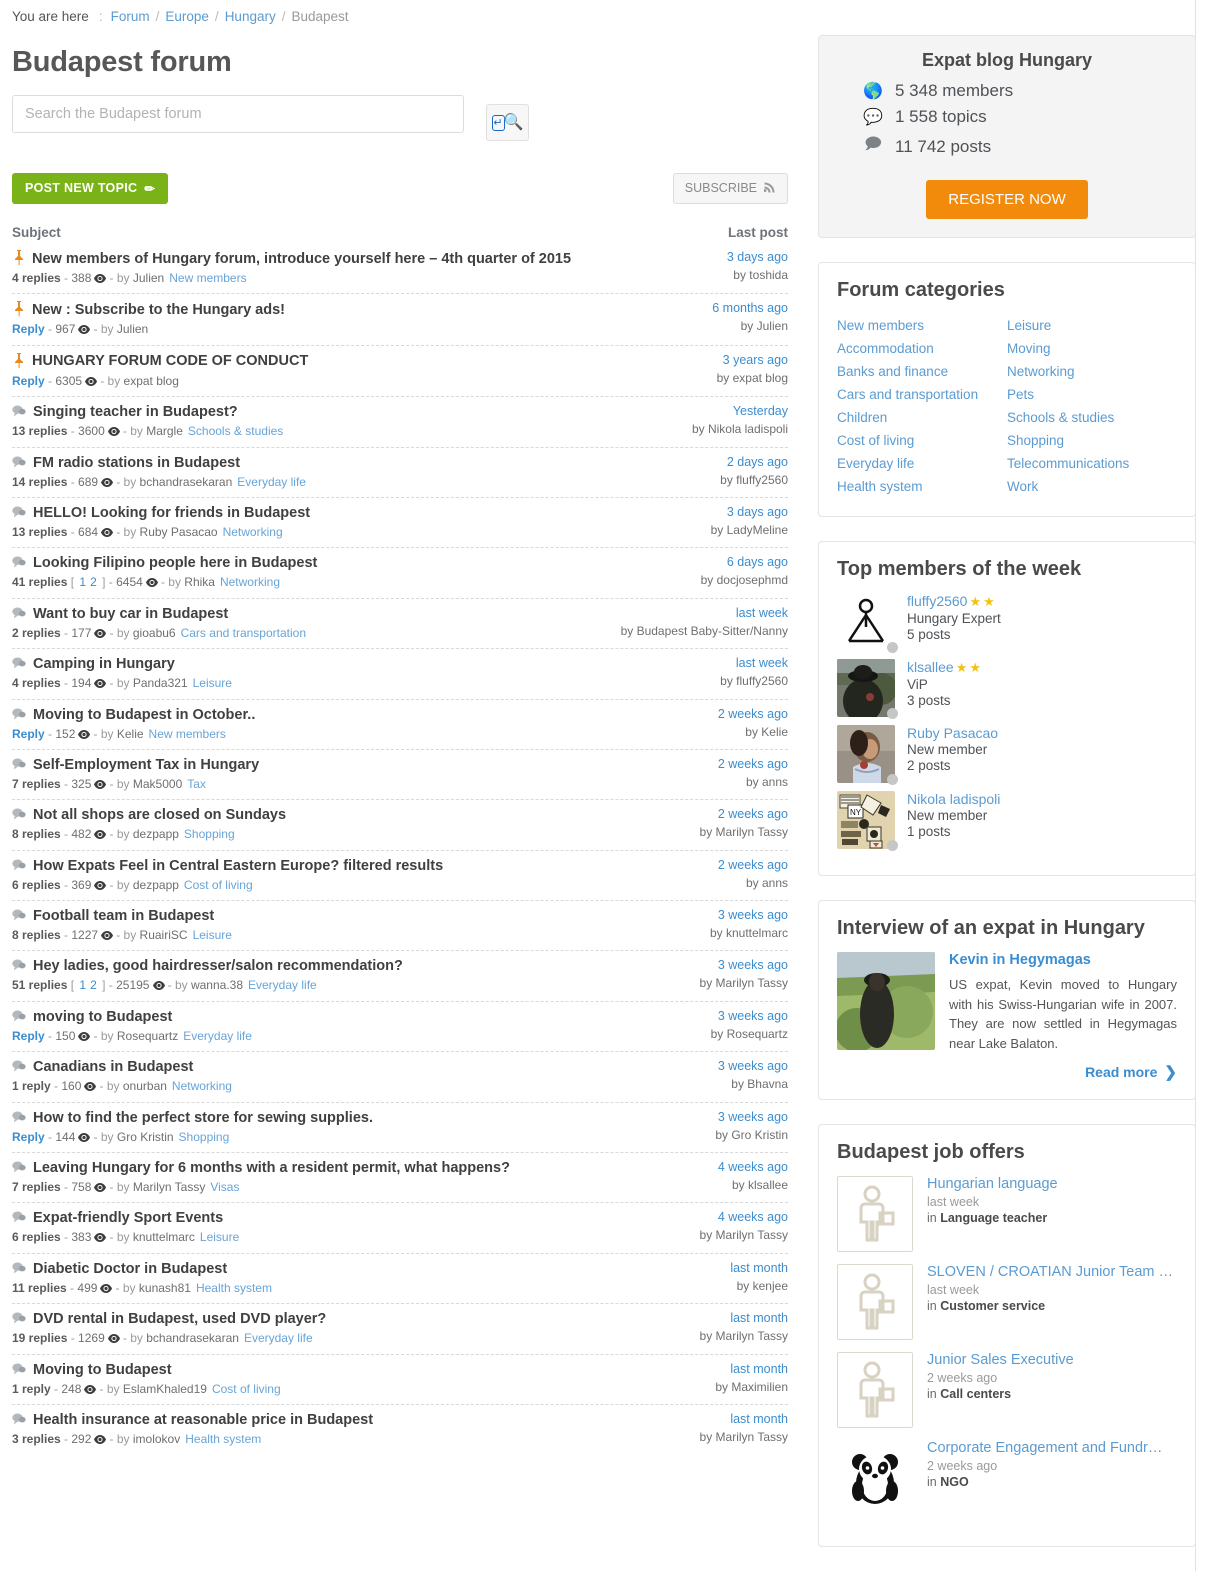 This screenshot has width=1208, height=1571. Describe the element at coordinates (730, 188) in the screenshot. I see `subscribe-button: SUBSCRIBE` at that location.